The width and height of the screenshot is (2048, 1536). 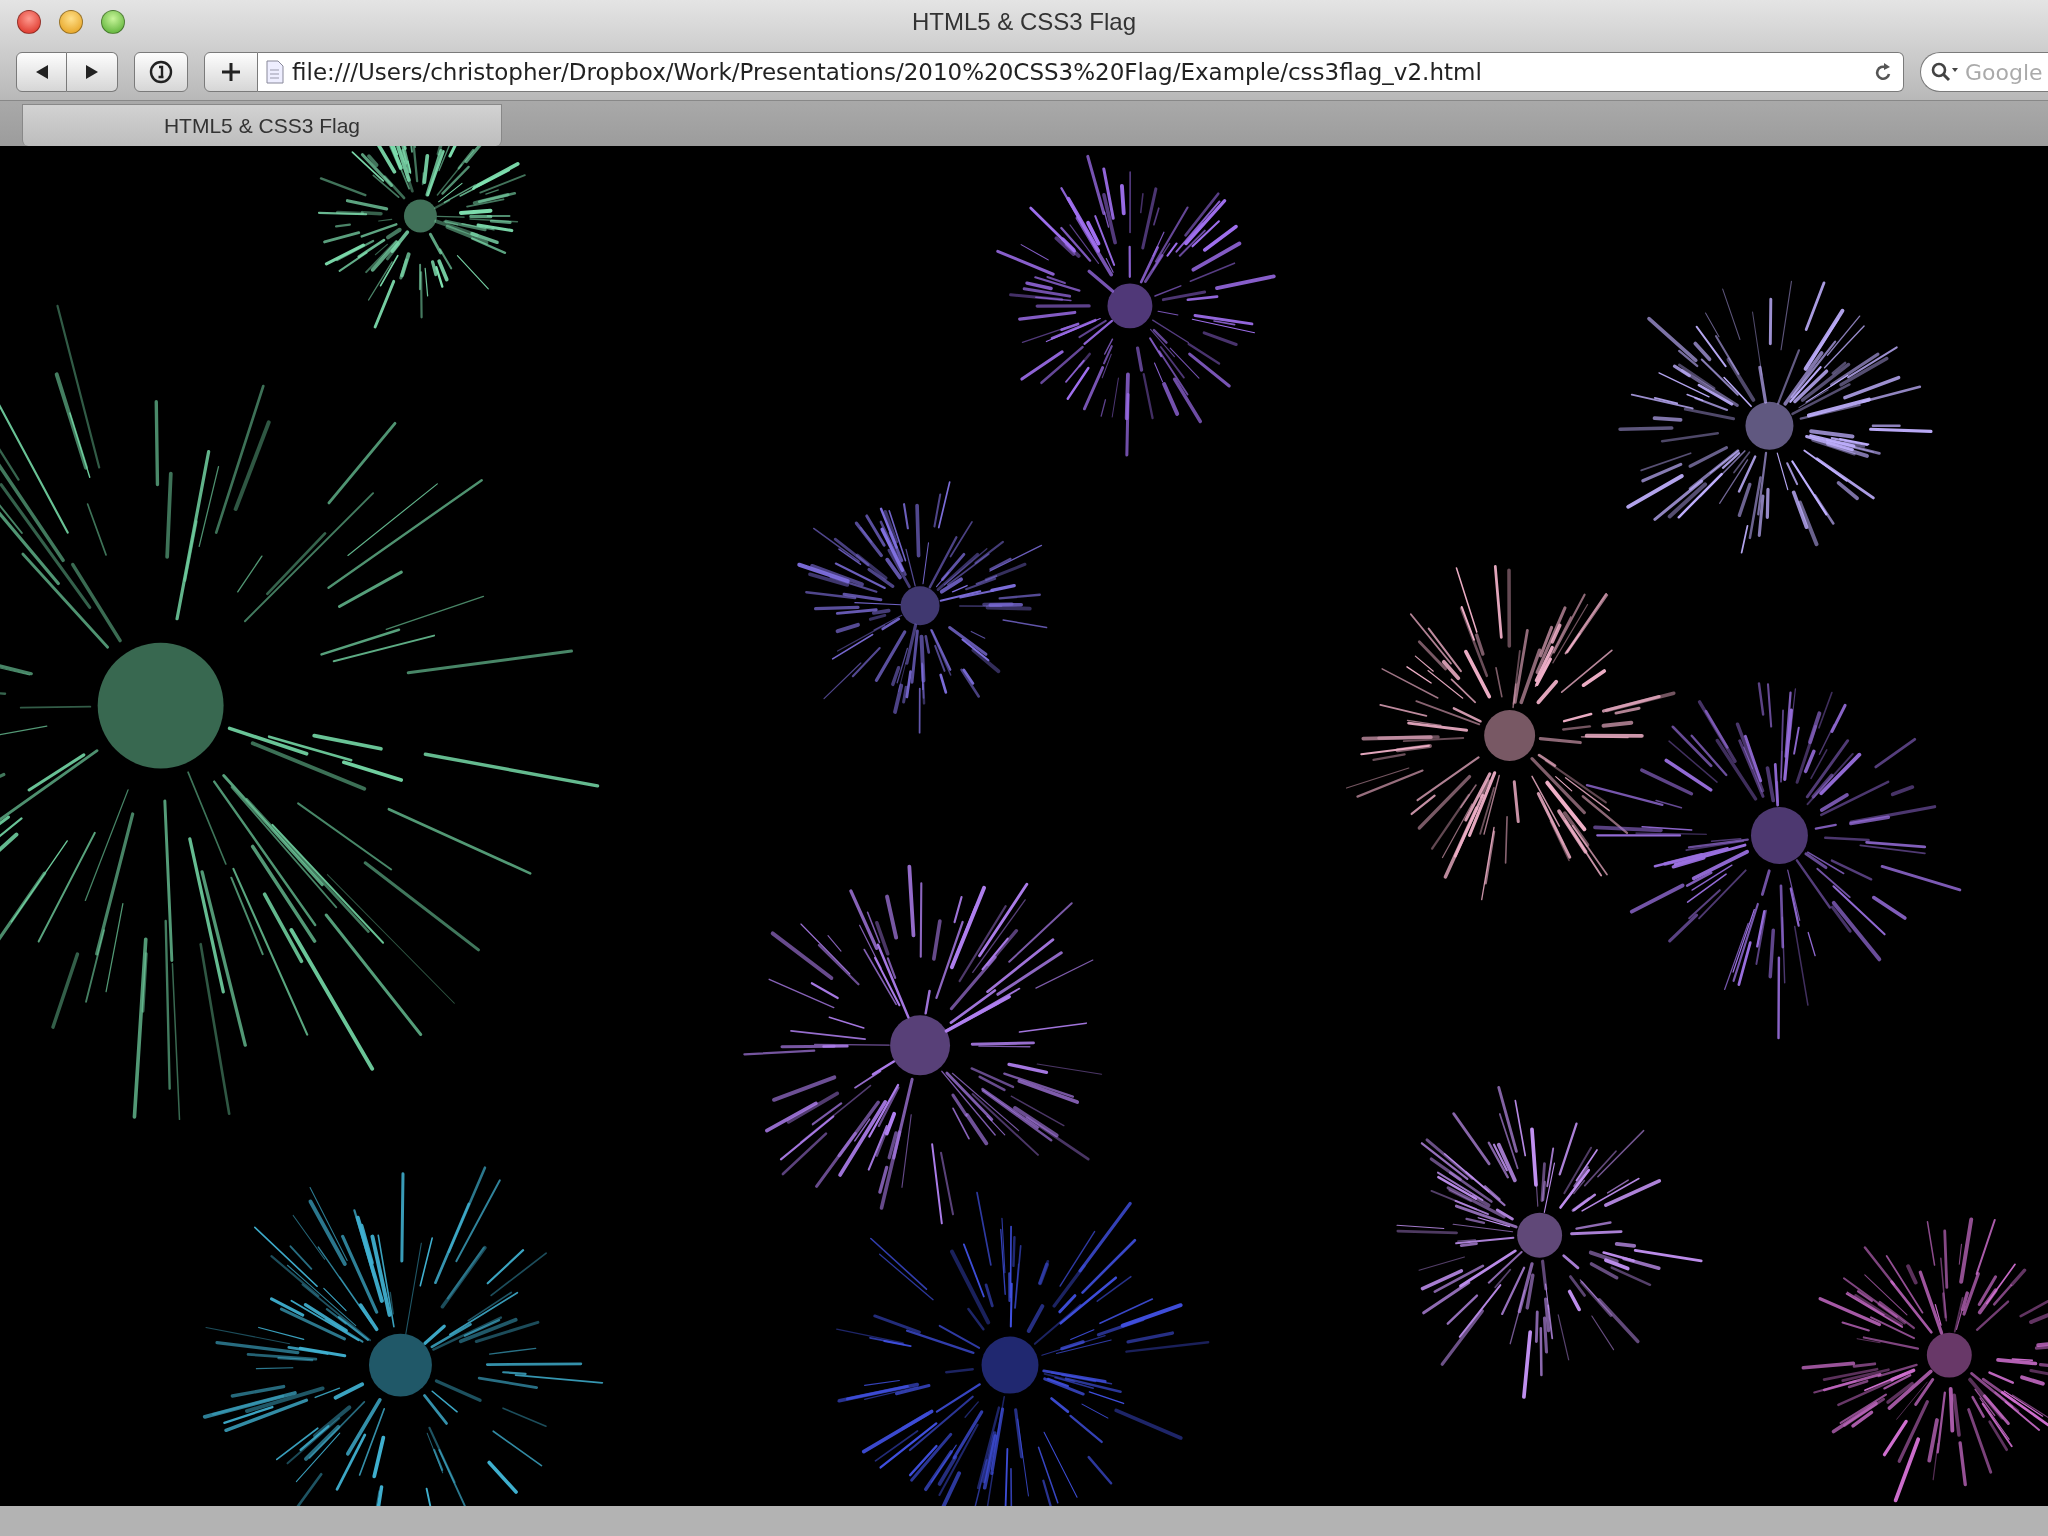 What do you see at coordinates (29, 22) in the screenshot?
I see `close-button` at bounding box center [29, 22].